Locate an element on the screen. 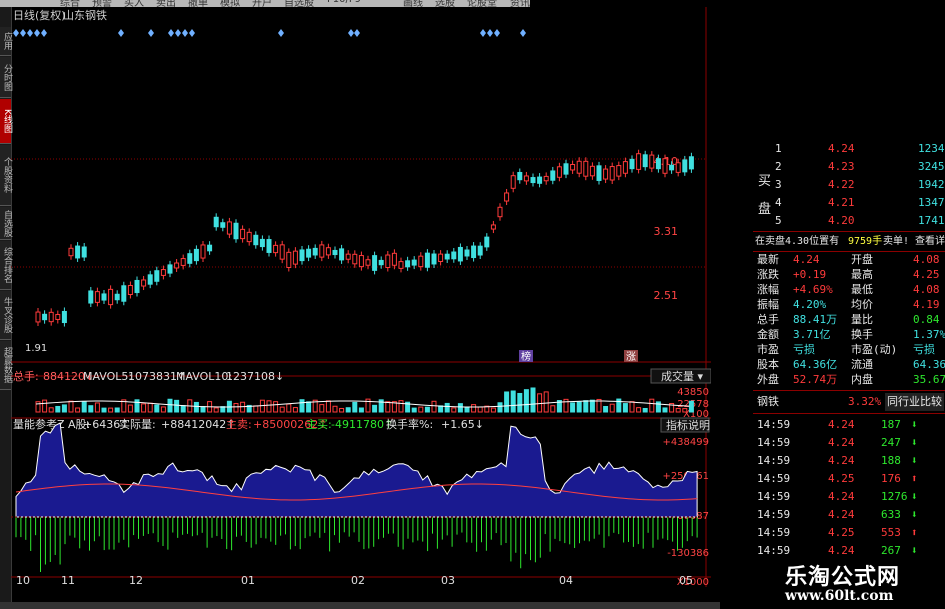  rail-tab: 应用 is located at coordinates (6, 41).